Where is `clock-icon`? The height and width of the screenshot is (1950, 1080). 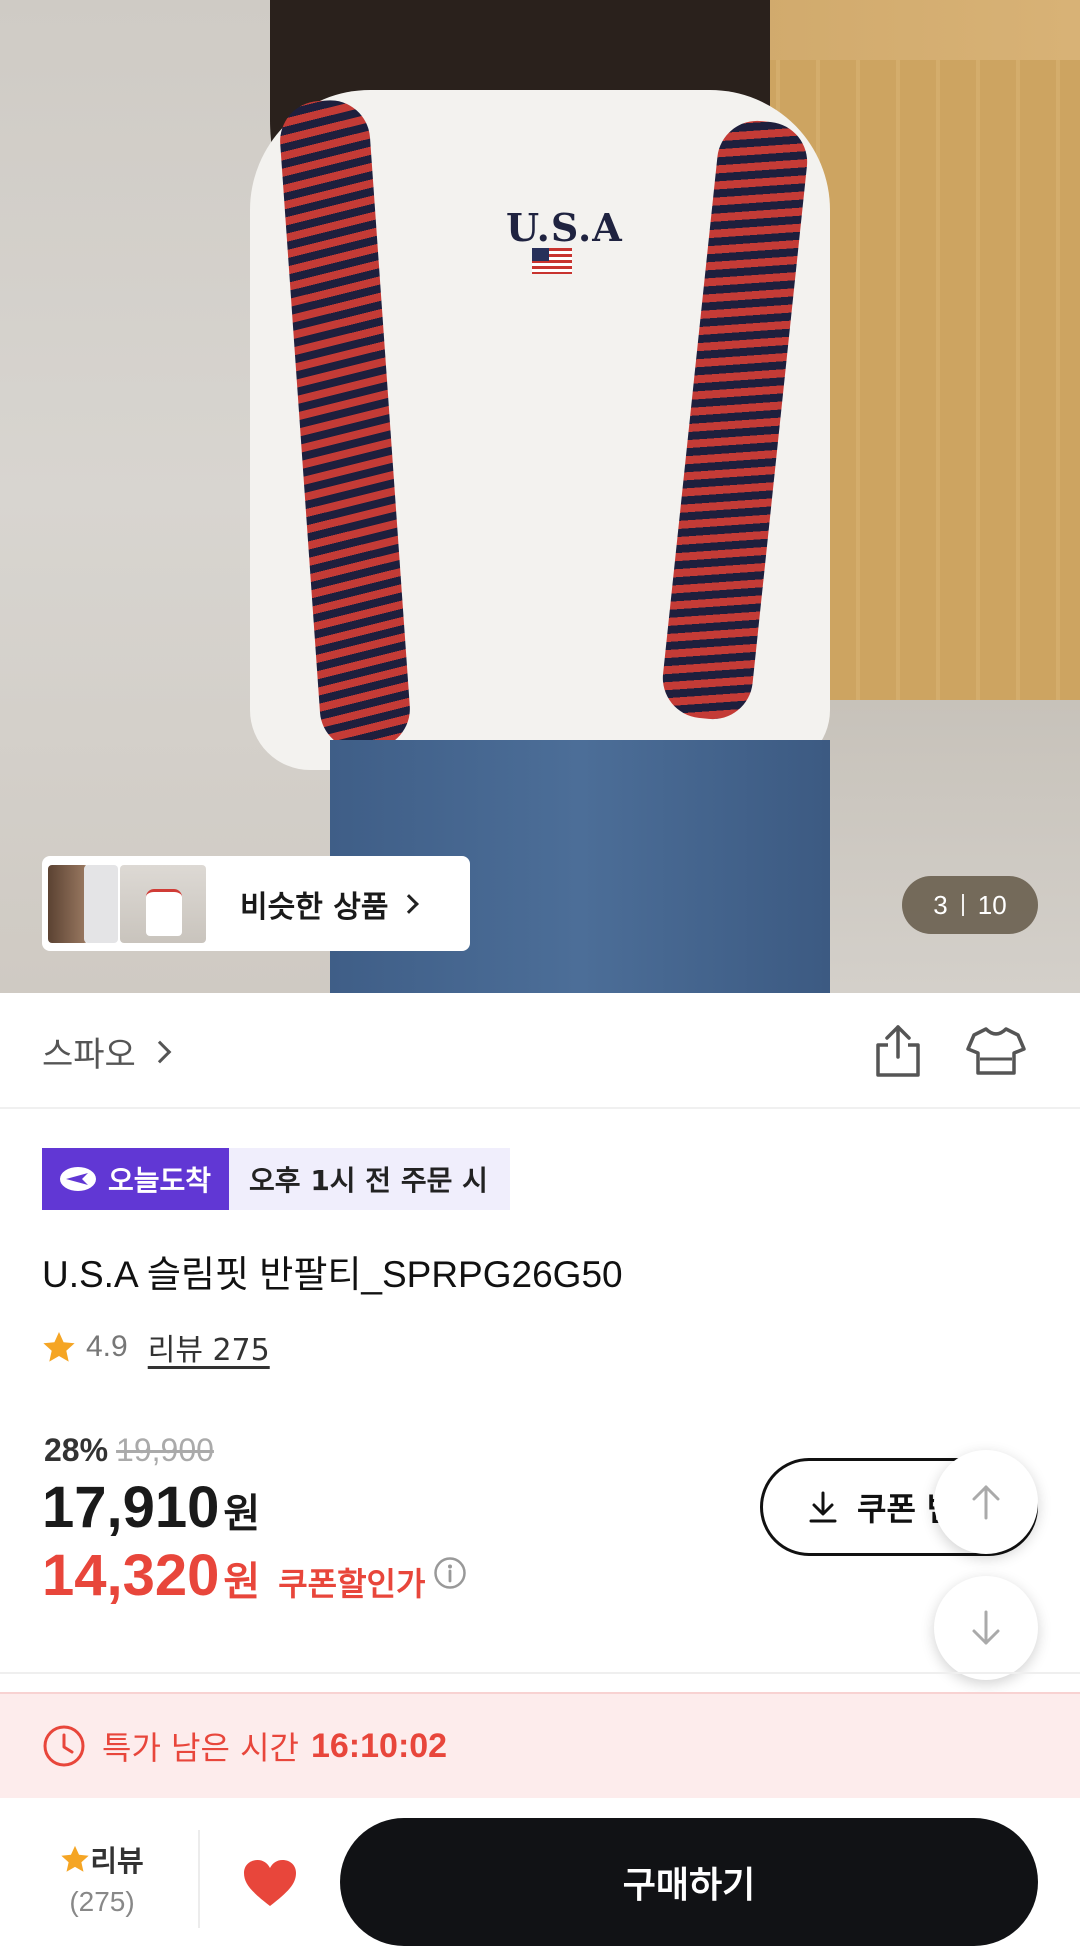
clock-icon is located at coordinates (64, 1746).